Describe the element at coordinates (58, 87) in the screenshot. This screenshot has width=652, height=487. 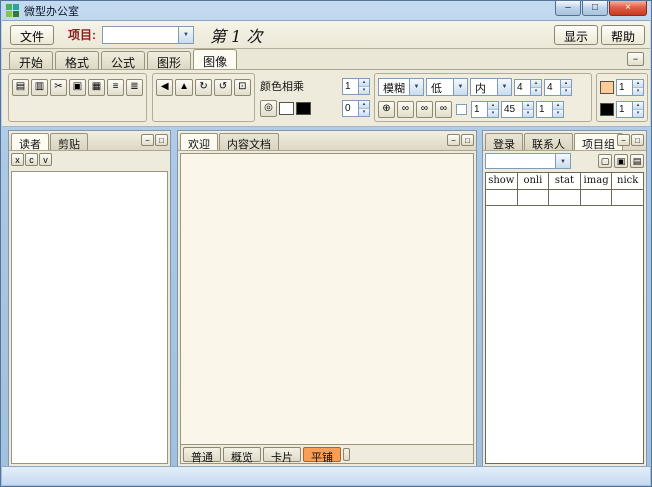
I see `cut-button: ✂` at that location.